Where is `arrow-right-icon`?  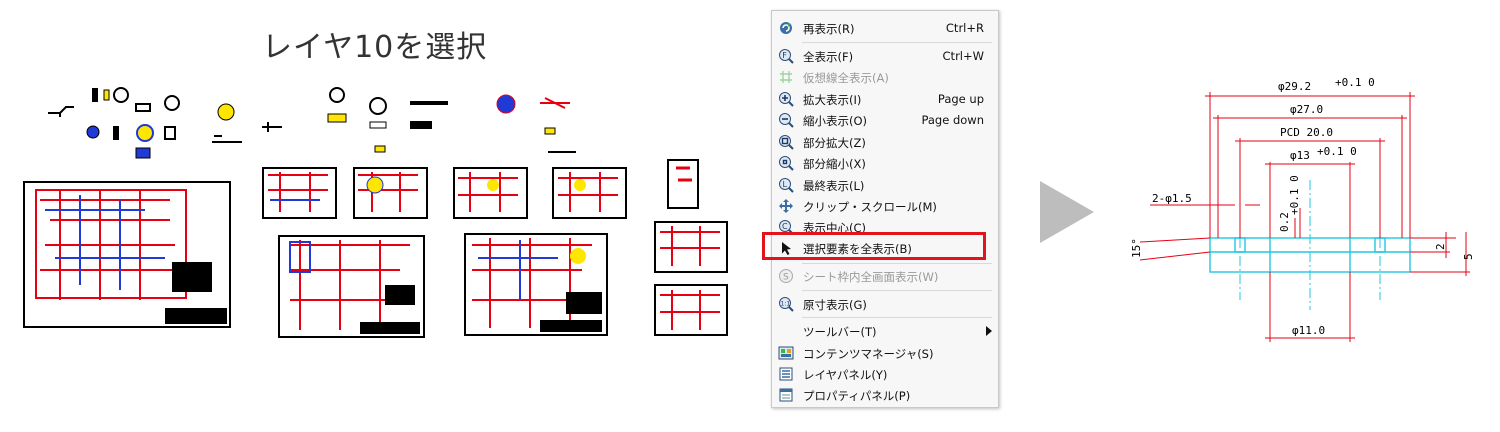
arrow-right-icon is located at coordinates (1067, 212).